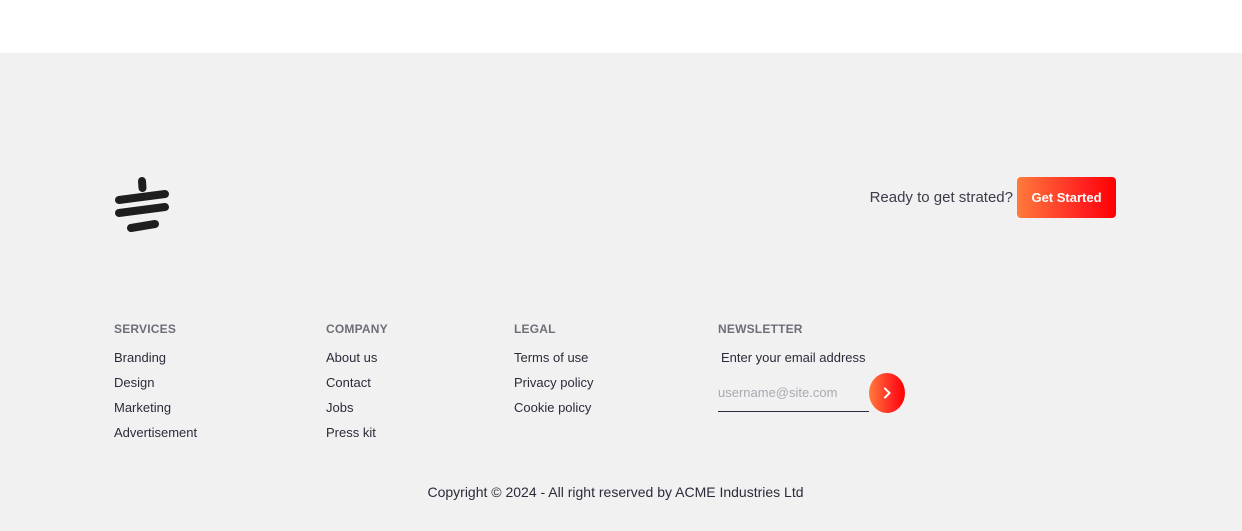 This screenshot has width=1242, height=531. I want to click on company-column: COMPANY About us Contact Jobs Press kit, so click(357, 386).